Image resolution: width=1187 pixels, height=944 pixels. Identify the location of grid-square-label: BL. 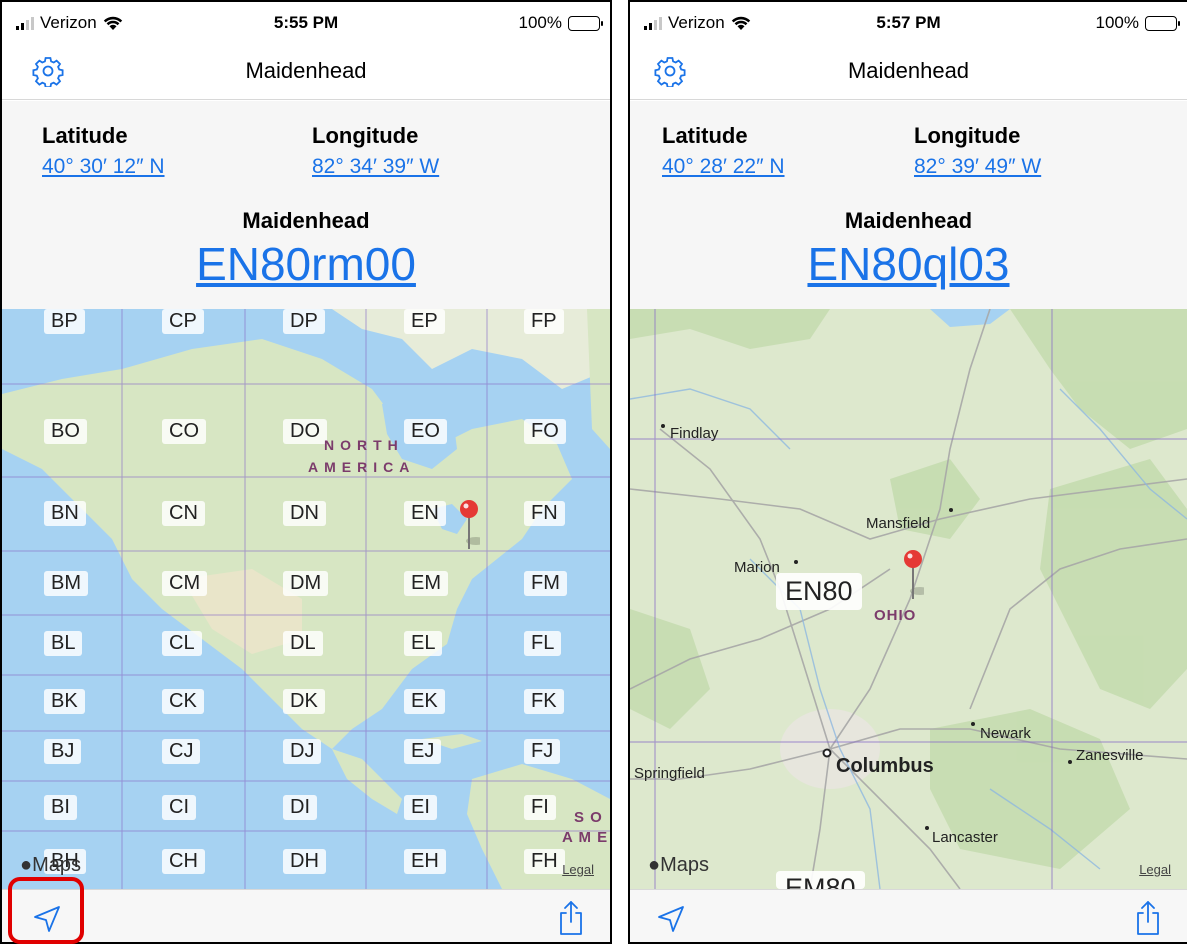
(63, 643).